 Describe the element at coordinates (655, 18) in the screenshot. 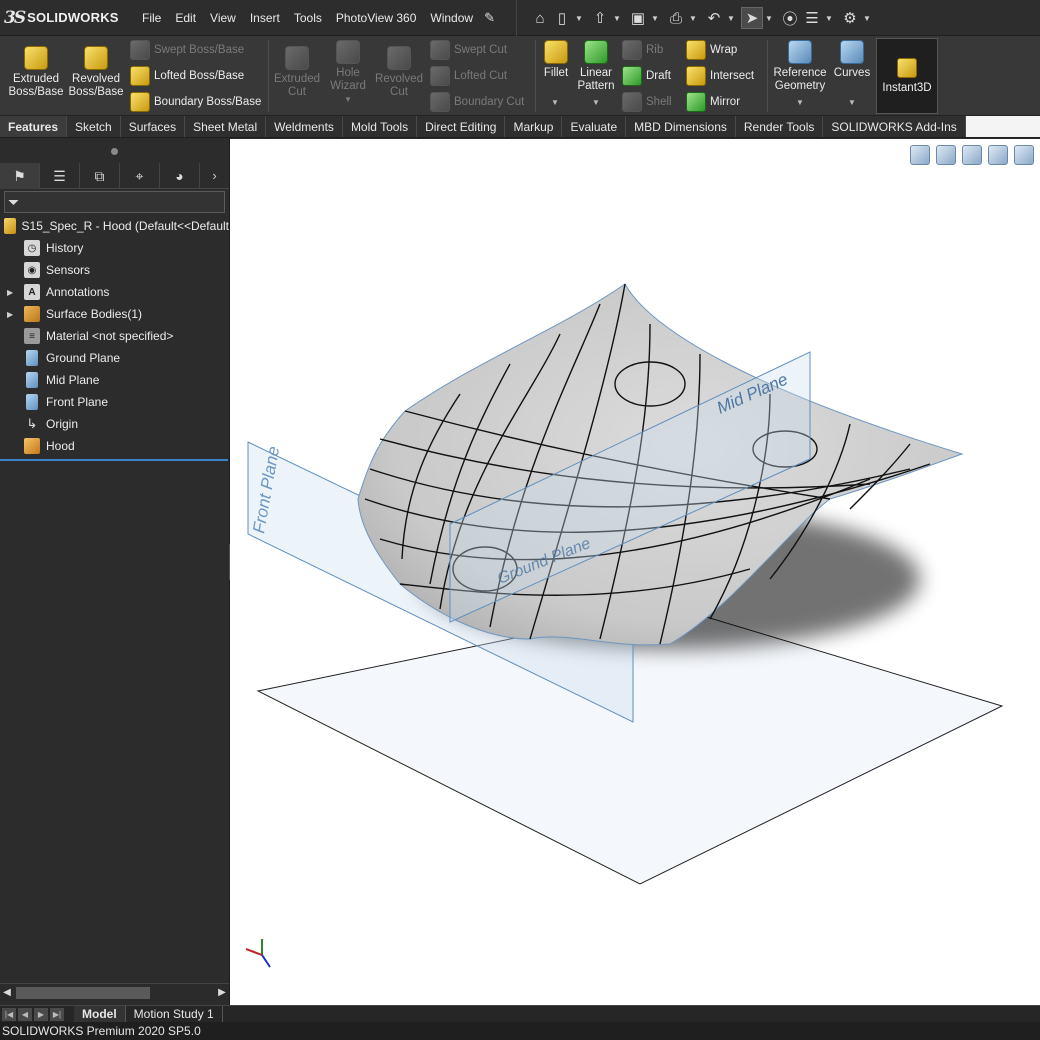

I see `save-dropdown-icon: ▼` at that location.